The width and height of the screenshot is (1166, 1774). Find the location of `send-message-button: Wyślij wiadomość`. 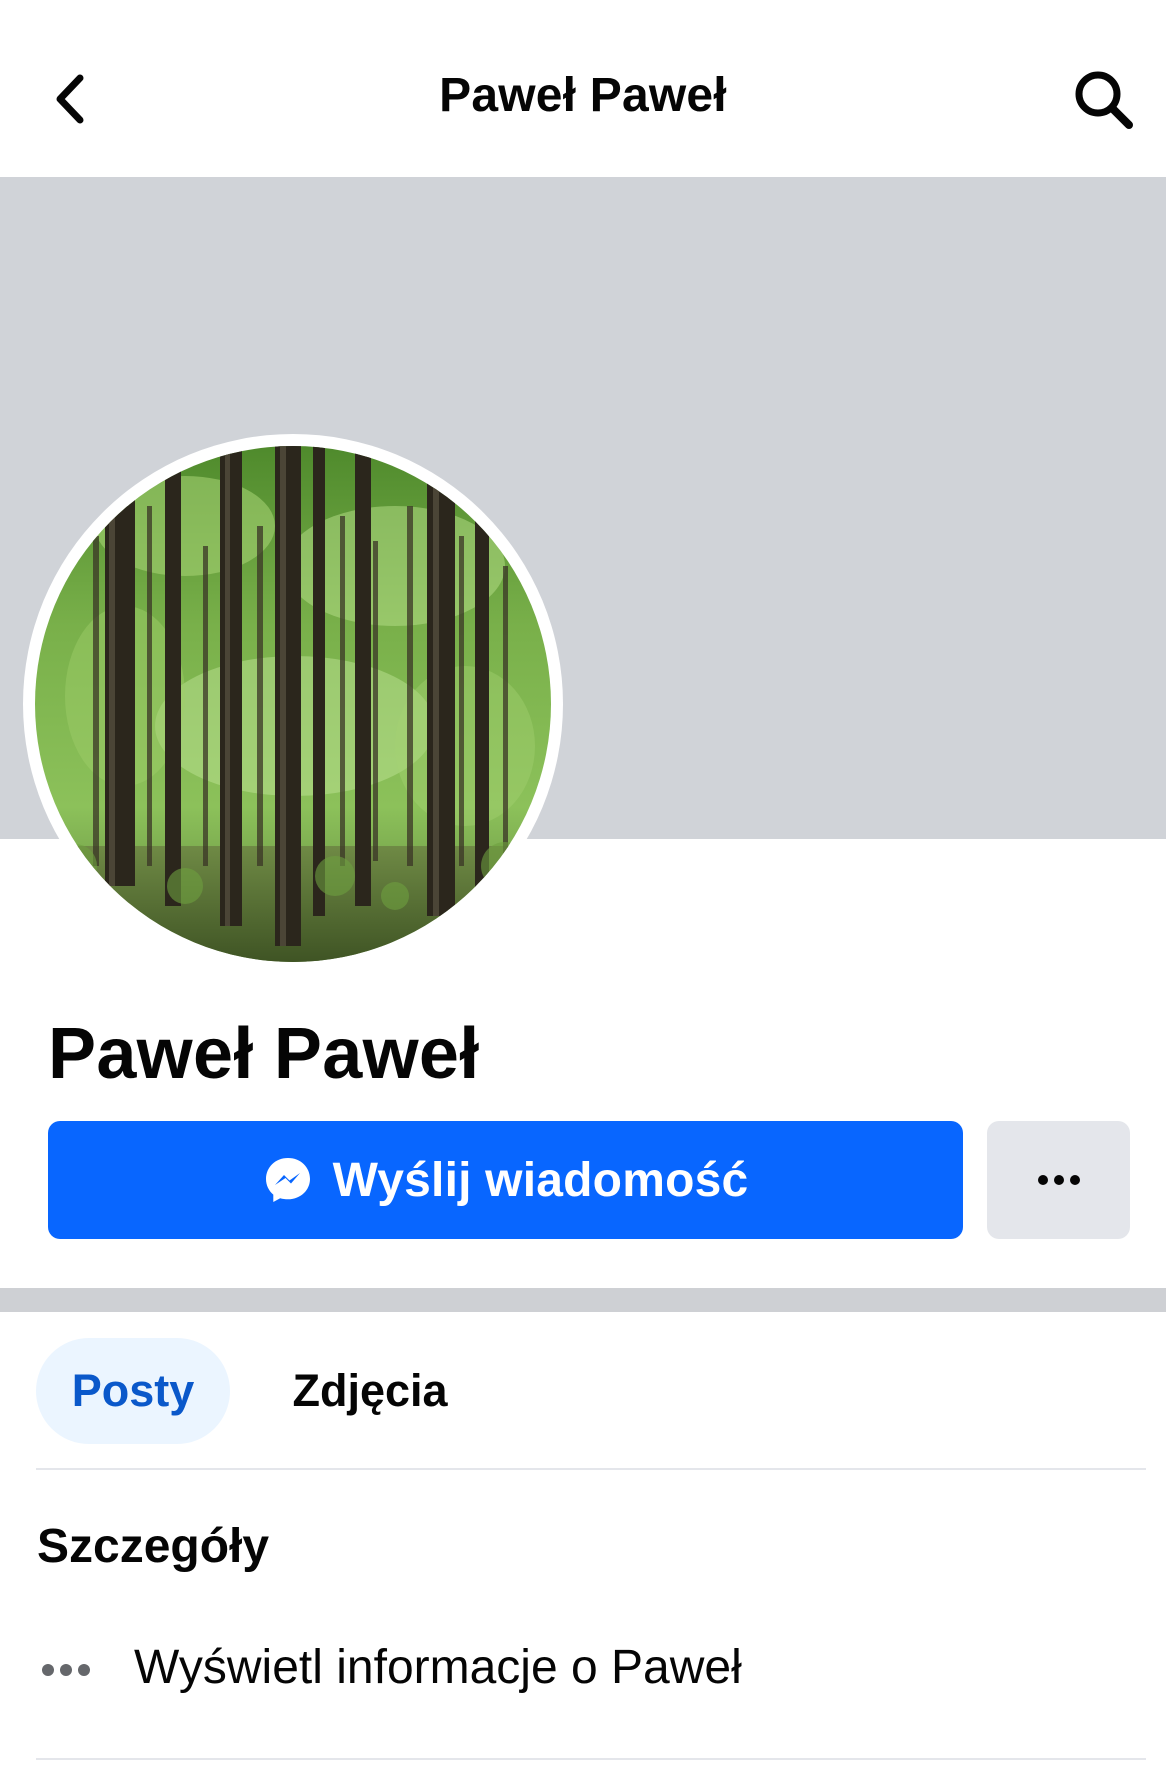

send-message-button: Wyślij wiadomość is located at coordinates (505, 1180).